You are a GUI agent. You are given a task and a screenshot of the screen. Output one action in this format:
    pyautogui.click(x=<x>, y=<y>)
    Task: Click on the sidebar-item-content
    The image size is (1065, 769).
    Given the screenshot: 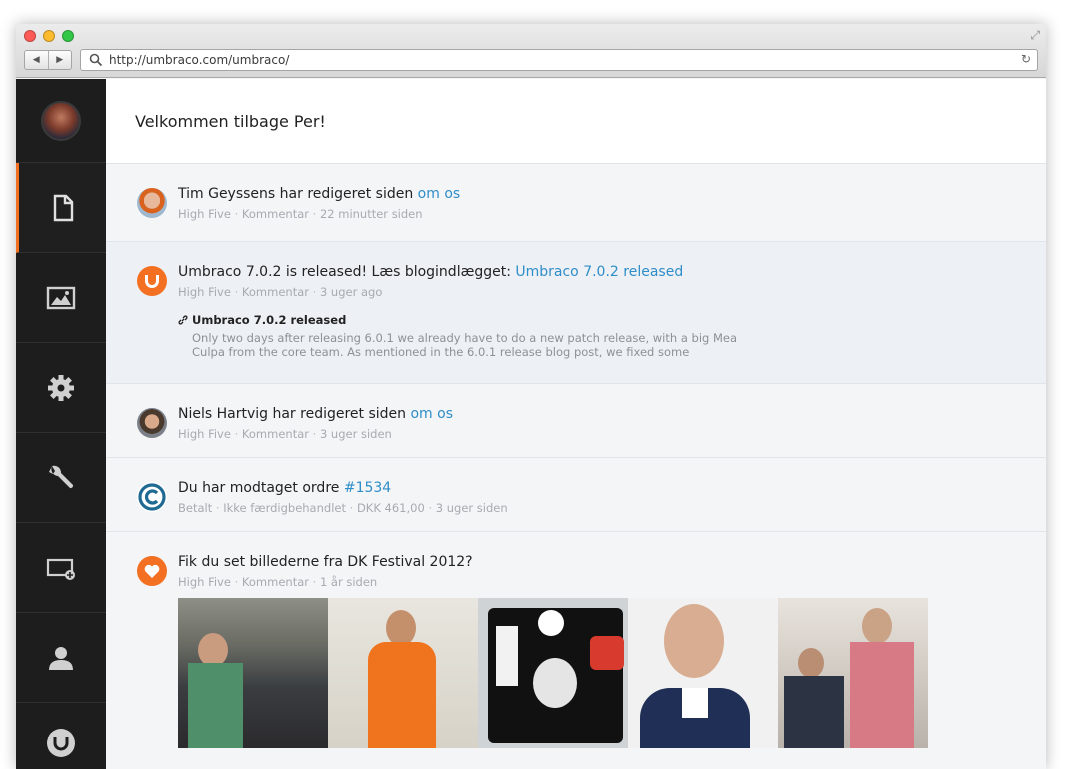 What is the action you would take?
    pyautogui.click(x=61, y=208)
    